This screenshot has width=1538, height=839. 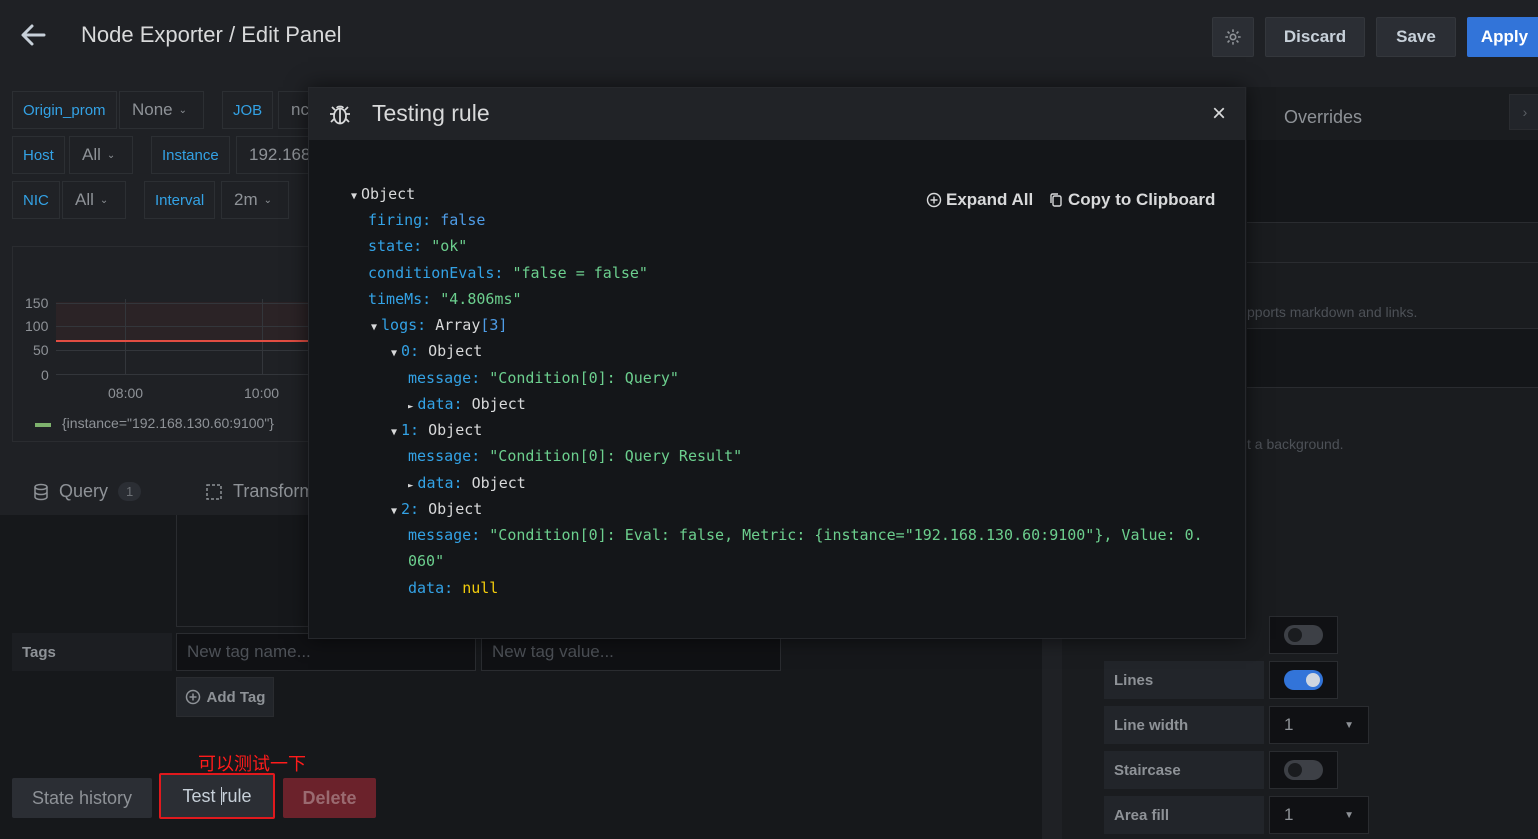 I want to click on add-tag-button: Add Tag, so click(x=225, y=697).